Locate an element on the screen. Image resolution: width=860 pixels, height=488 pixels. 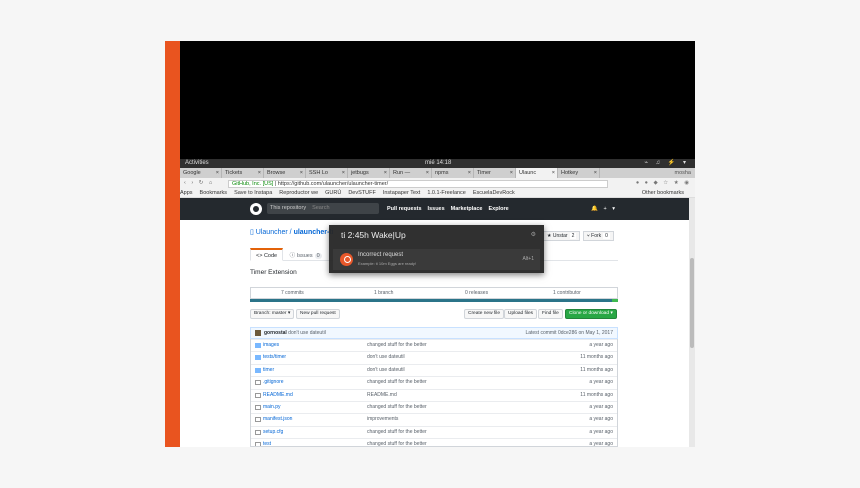
file-name-link: images is located at coordinates (271, 345).